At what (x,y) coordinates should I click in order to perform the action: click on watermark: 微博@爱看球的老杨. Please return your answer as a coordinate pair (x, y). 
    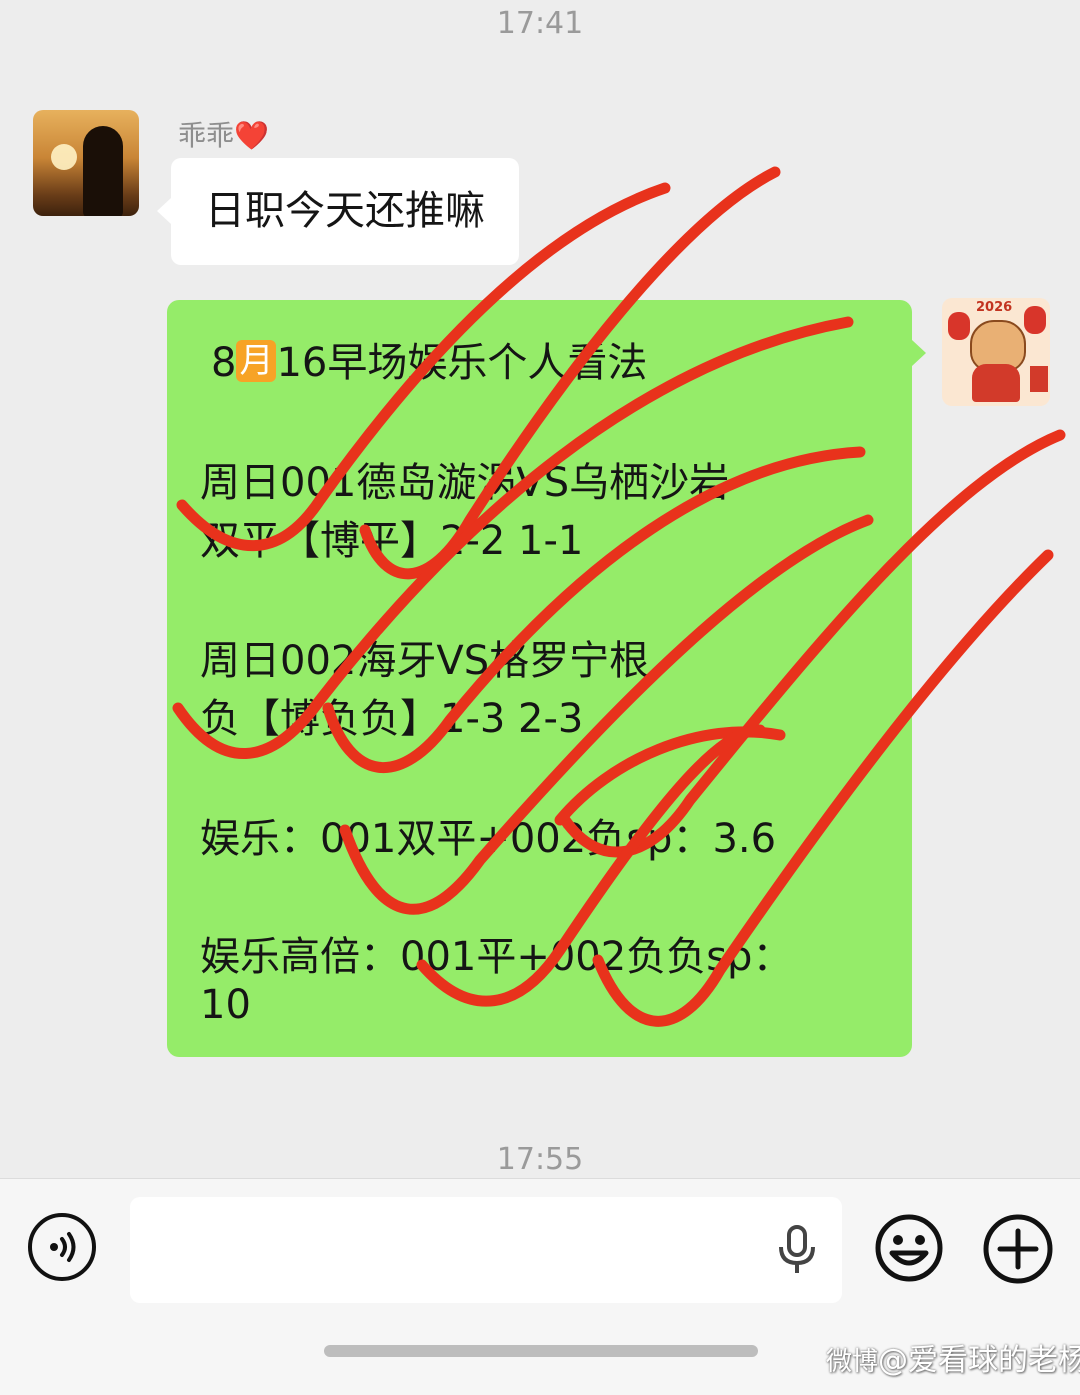
    Looking at the image, I should click on (953, 1357).